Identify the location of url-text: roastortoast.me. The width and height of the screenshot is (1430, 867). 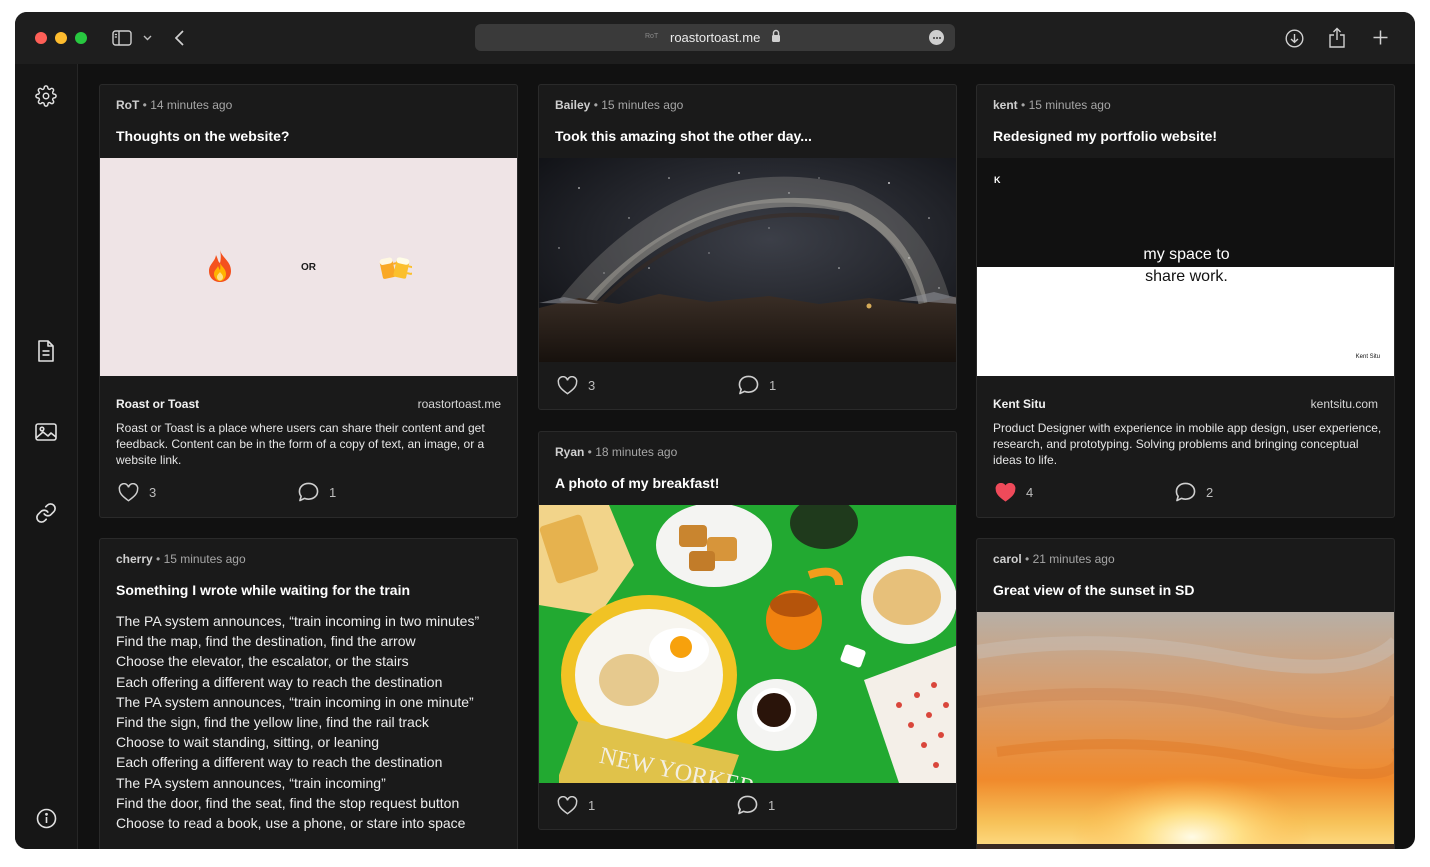
(715, 37).